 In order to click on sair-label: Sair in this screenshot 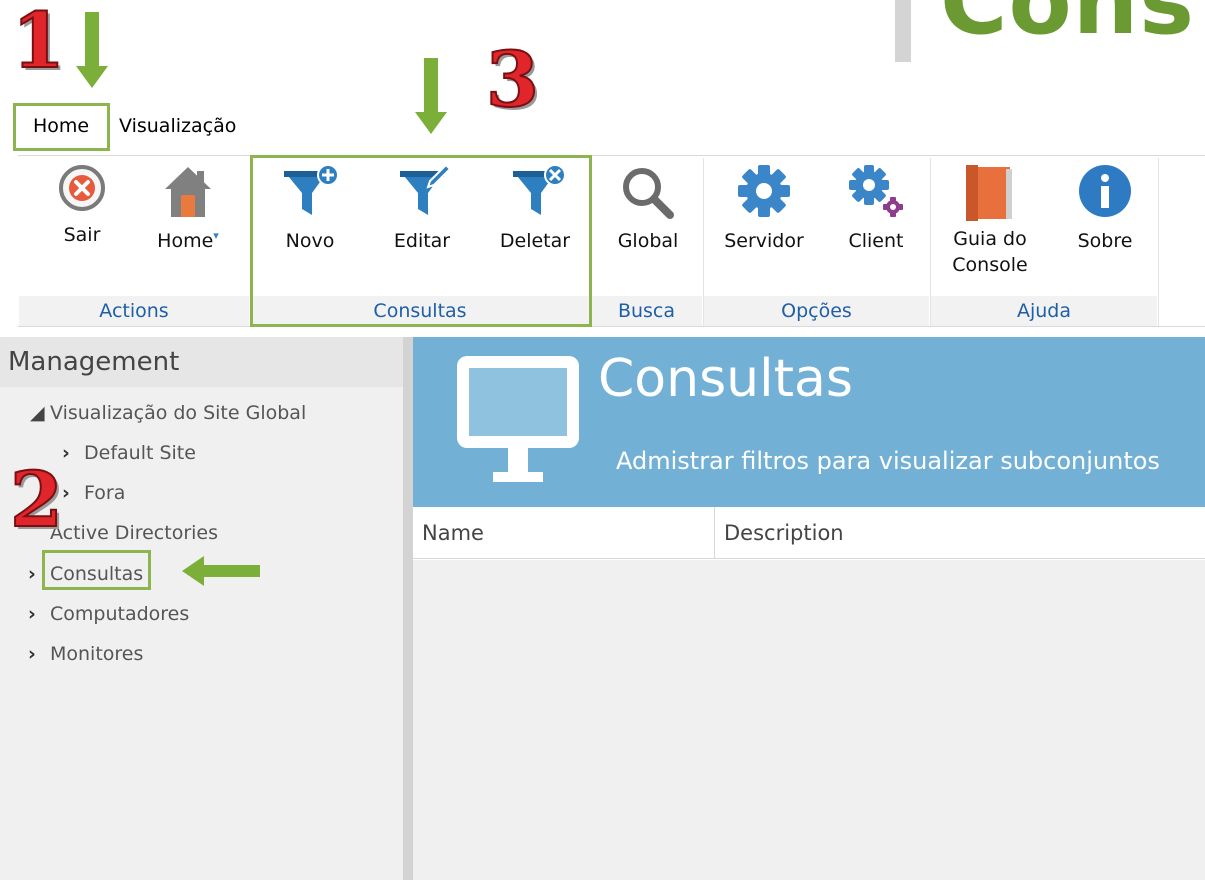, I will do `click(82, 235)`.